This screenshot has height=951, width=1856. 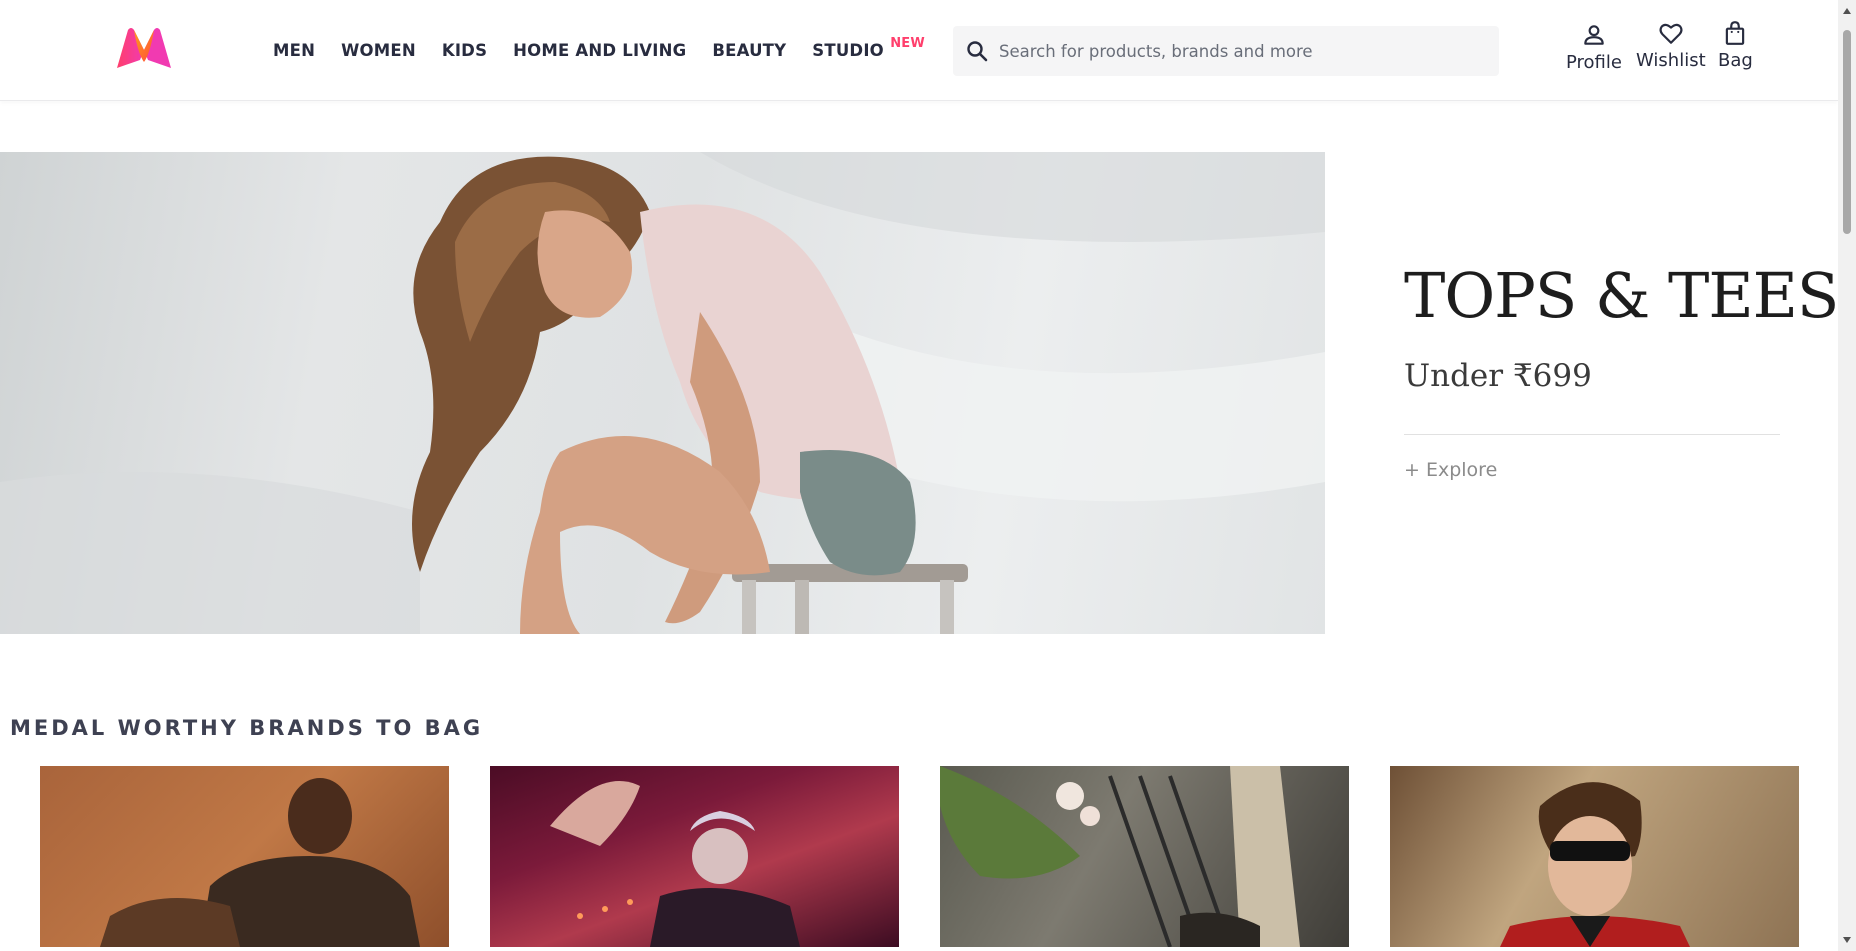 I want to click on nav-home-and-living: HOME AND LIVING, so click(x=599, y=50).